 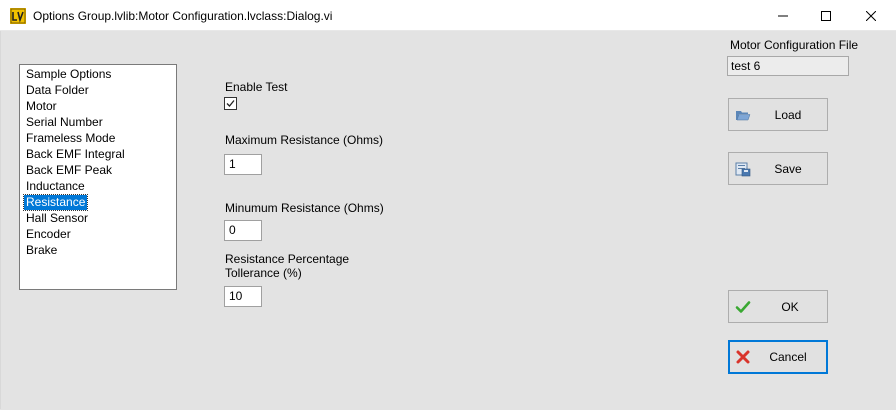 What do you see at coordinates (70, 138) in the screenshot?
I see `list-item-frameless-mode: Frameless Mode` at bounding box center [70, 138].